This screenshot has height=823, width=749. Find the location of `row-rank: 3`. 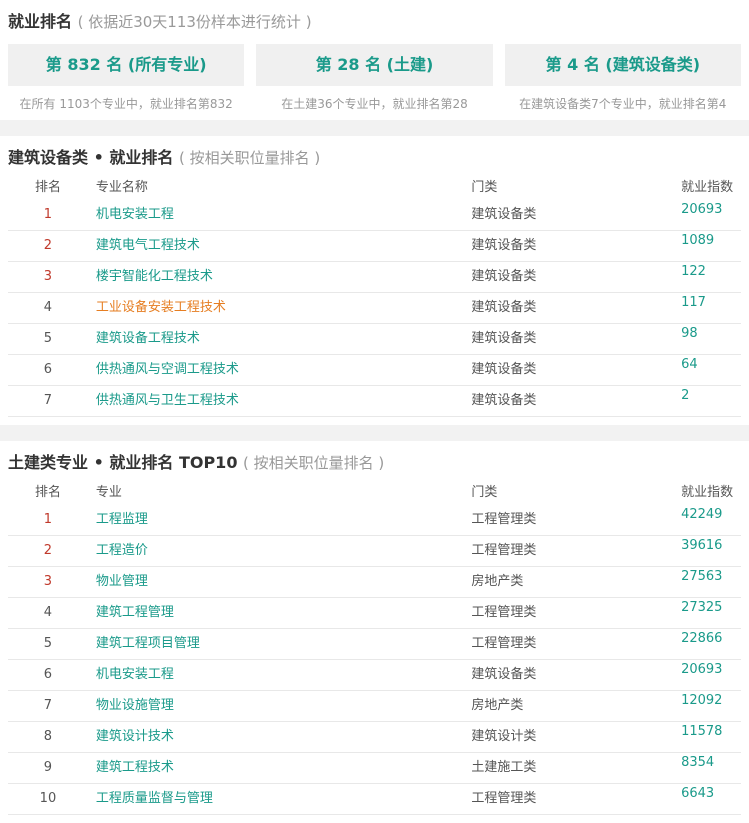

row-rank: 3 is located at coordinates (48, 276).